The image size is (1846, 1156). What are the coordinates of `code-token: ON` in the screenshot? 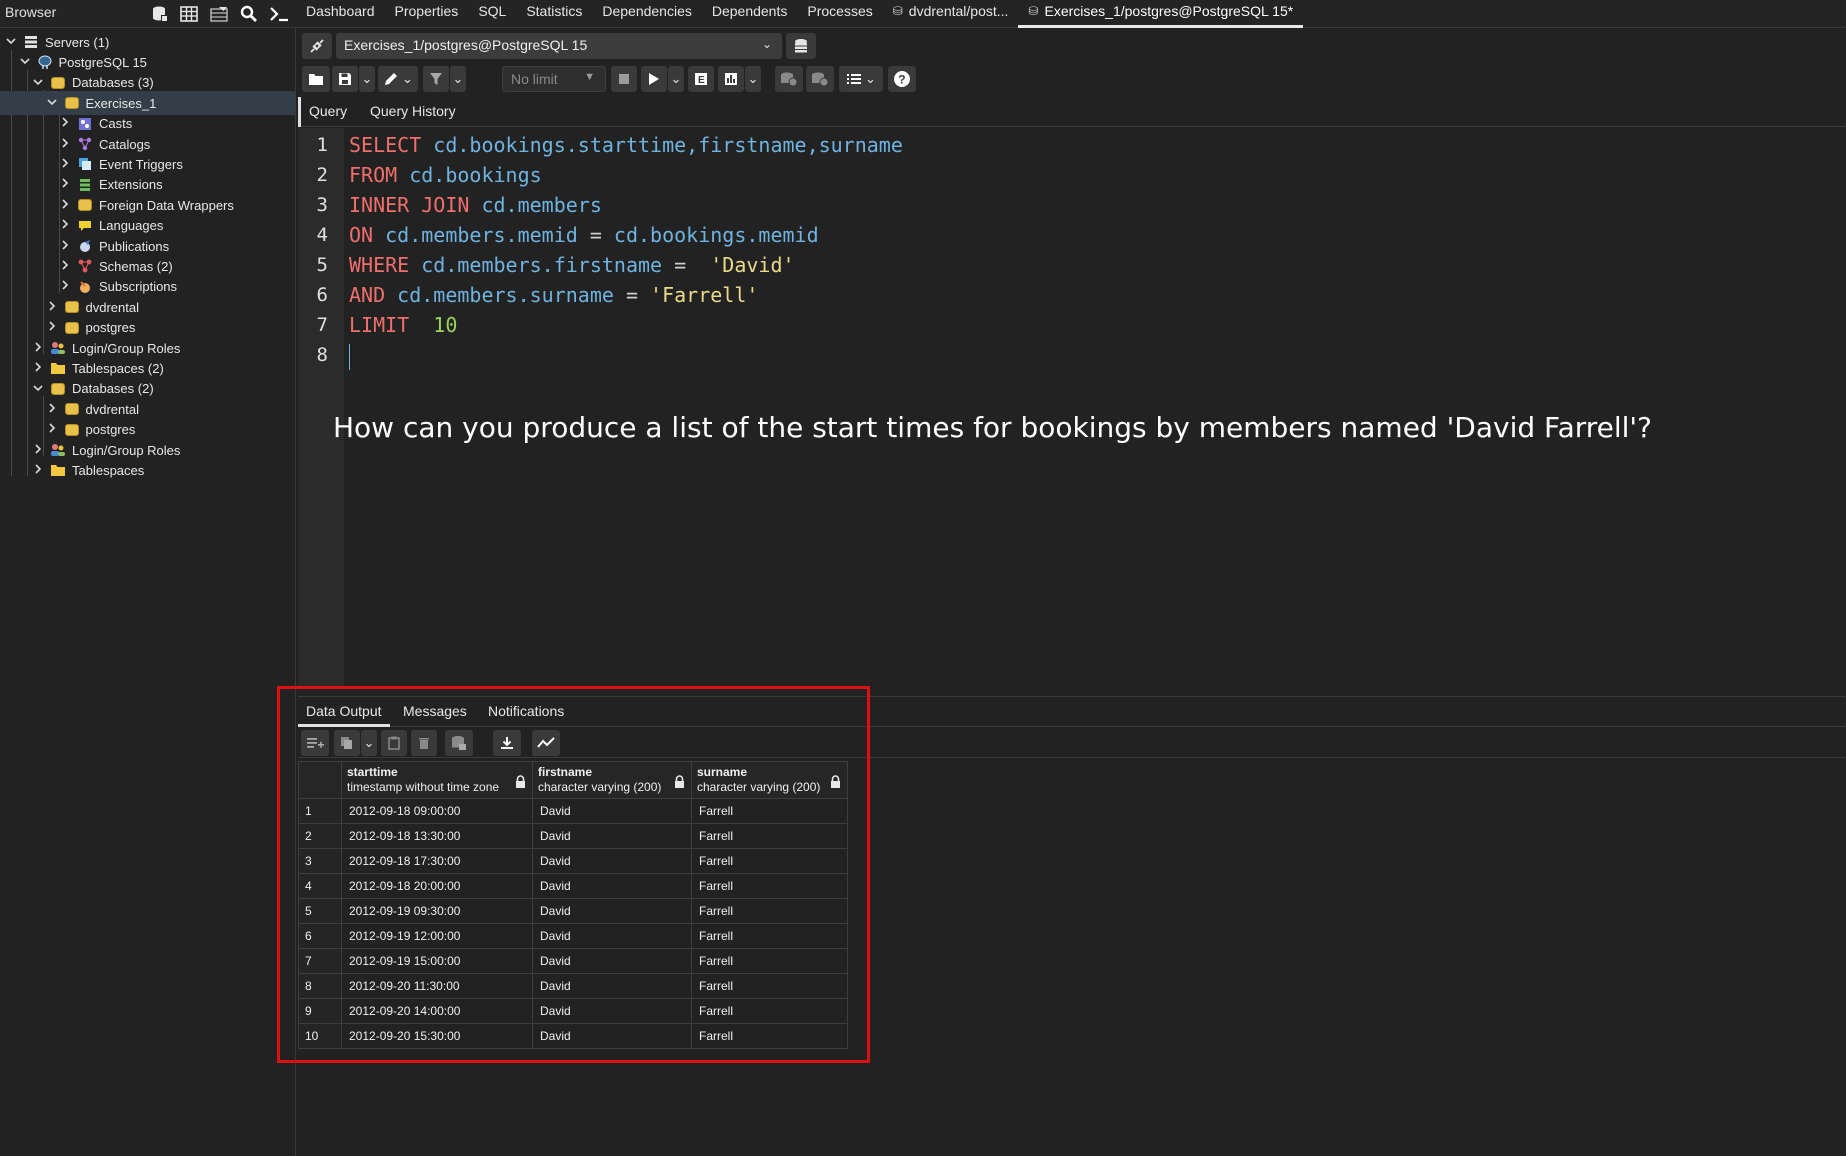 It's located at (361, 235).